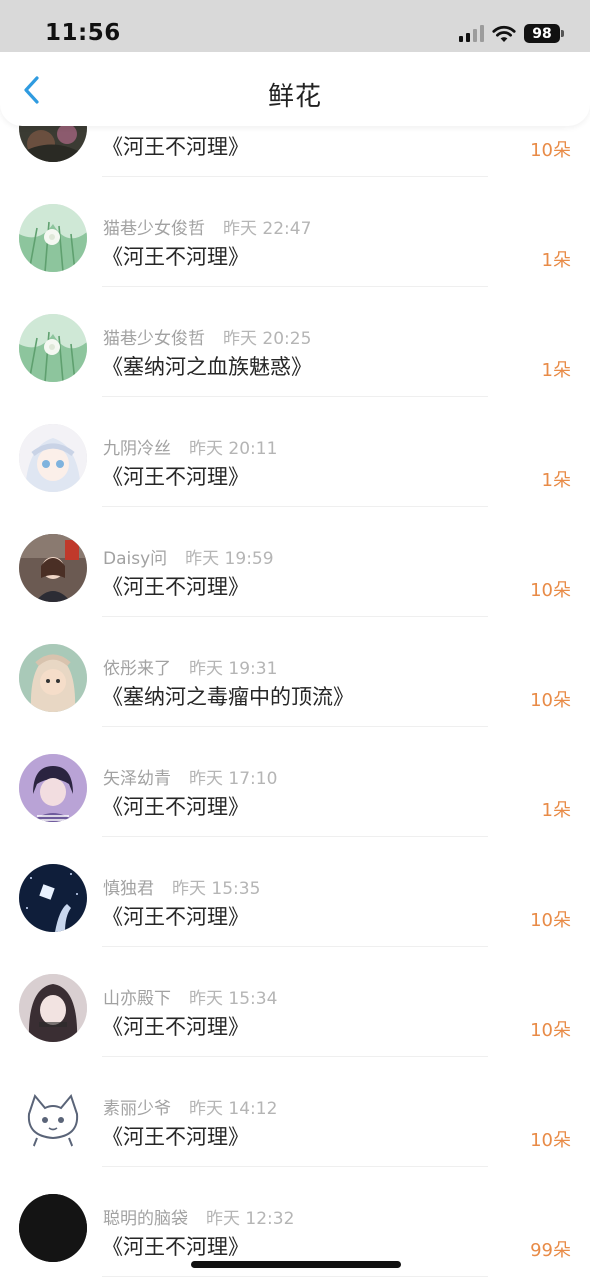 This screenshot has height=1280, width=590. I want to click on list-item: 慎独君 昨天 15:35 《河王不河理》 10朵, so click(295, 892).